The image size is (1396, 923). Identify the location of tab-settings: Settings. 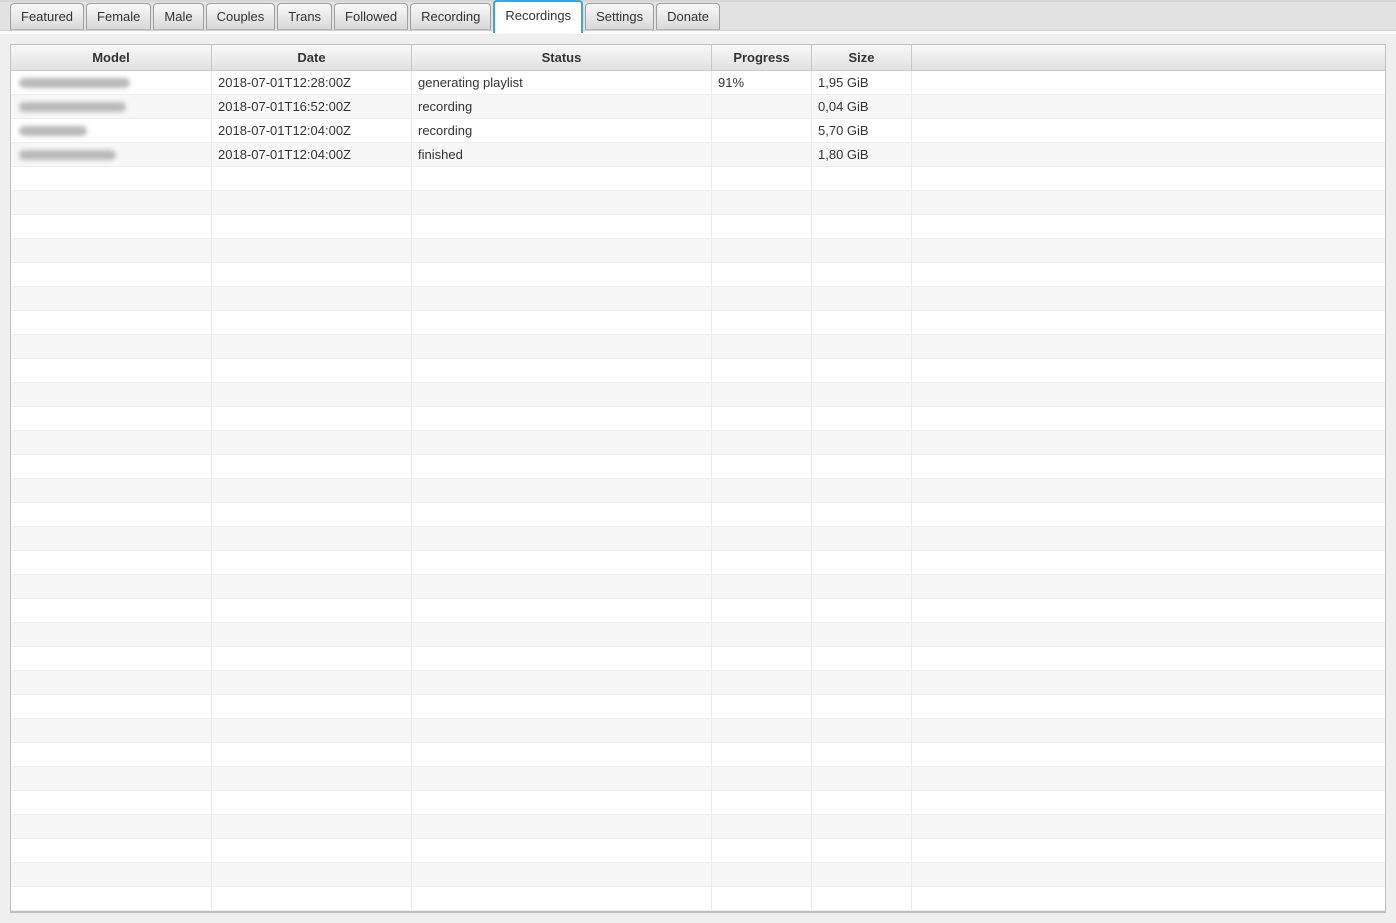
(620, 16).